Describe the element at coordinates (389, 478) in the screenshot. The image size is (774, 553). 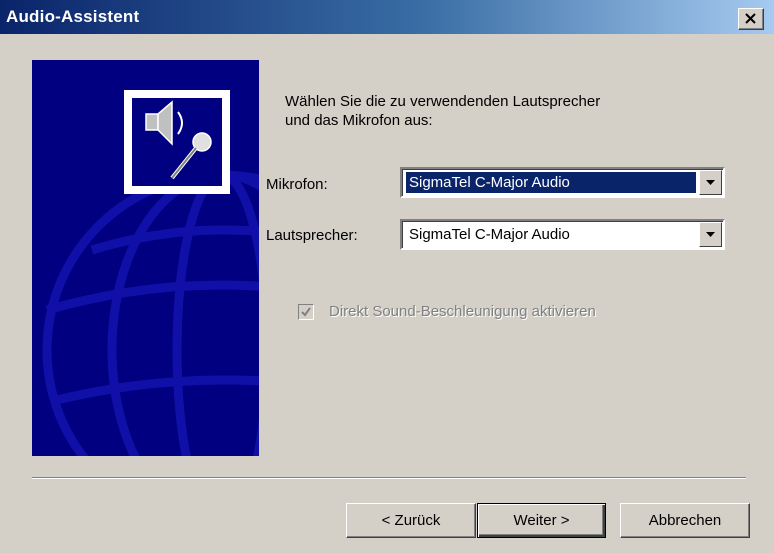
I see `button-separator` at that location.